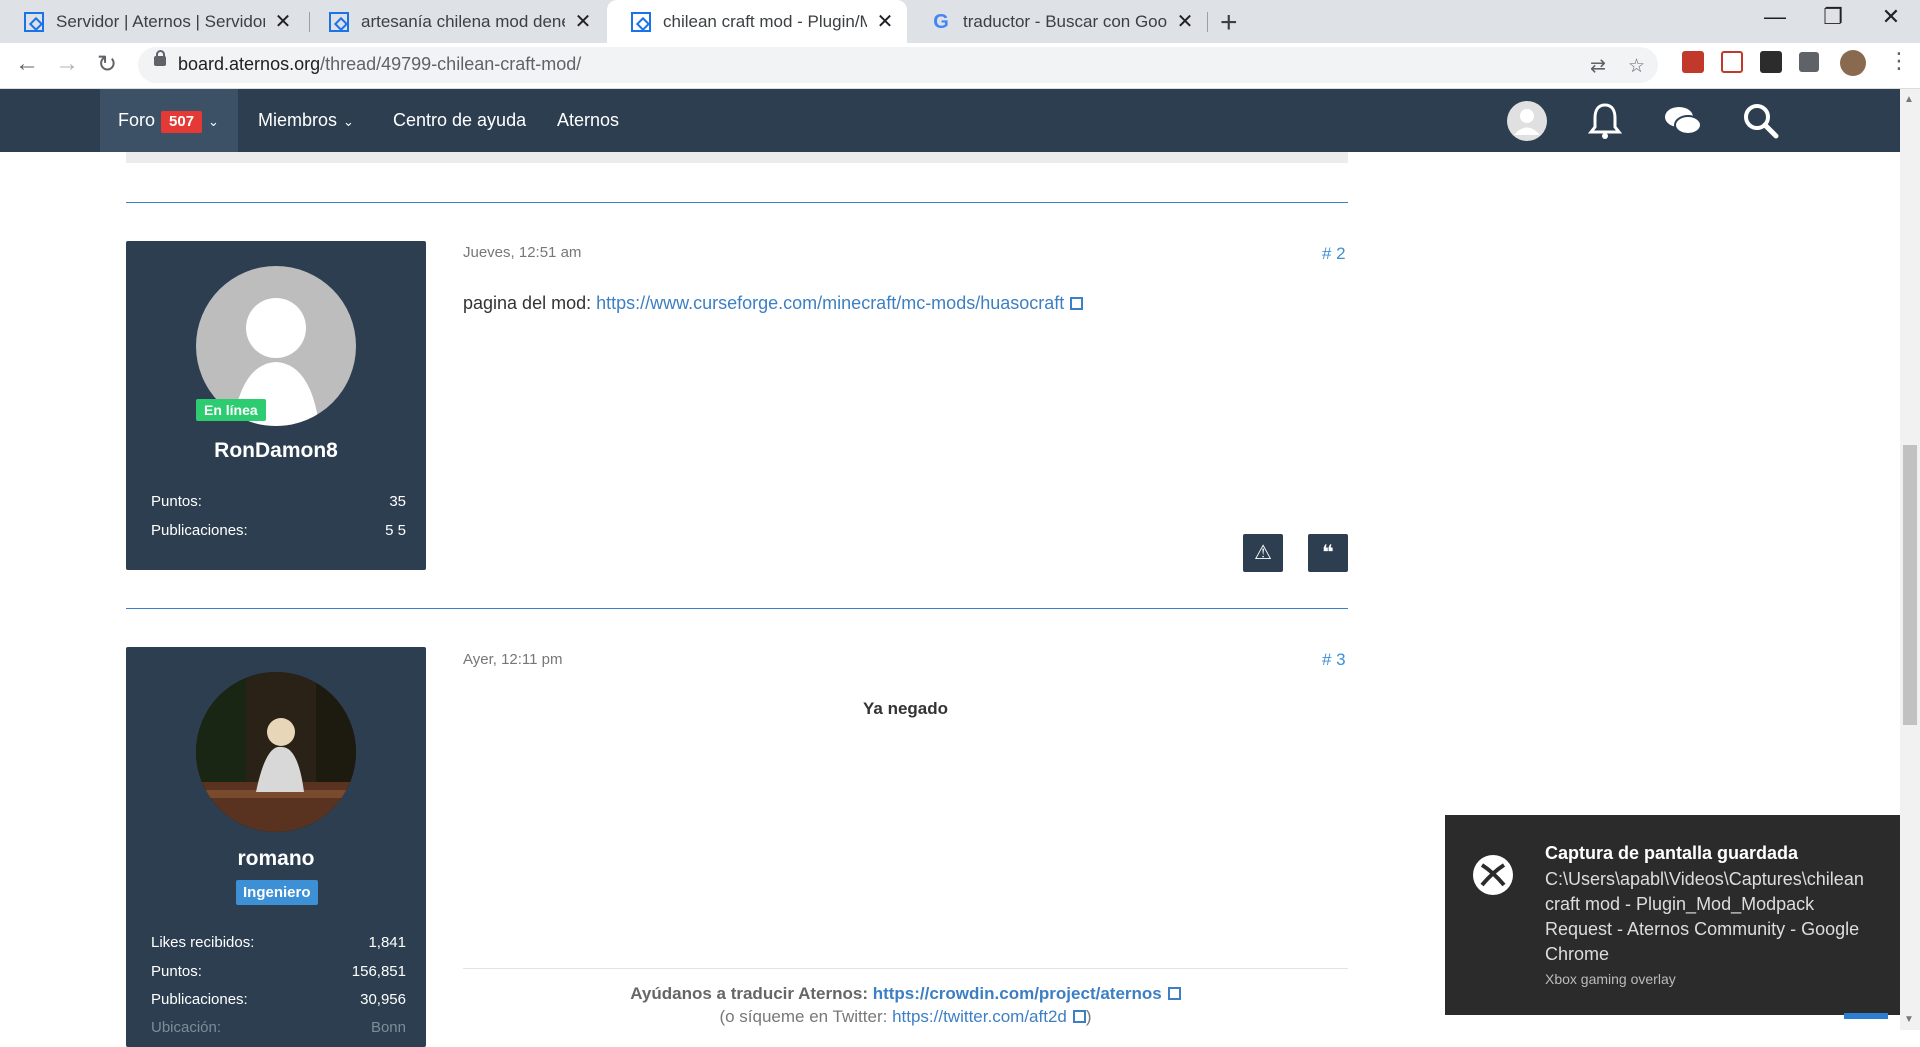 This screenshot has width=1920, height=1047. What do you see at coordinates (27, 64) in the screenshot?
I see `back-arrow-icon: ←` at bounding box center [27, 64].